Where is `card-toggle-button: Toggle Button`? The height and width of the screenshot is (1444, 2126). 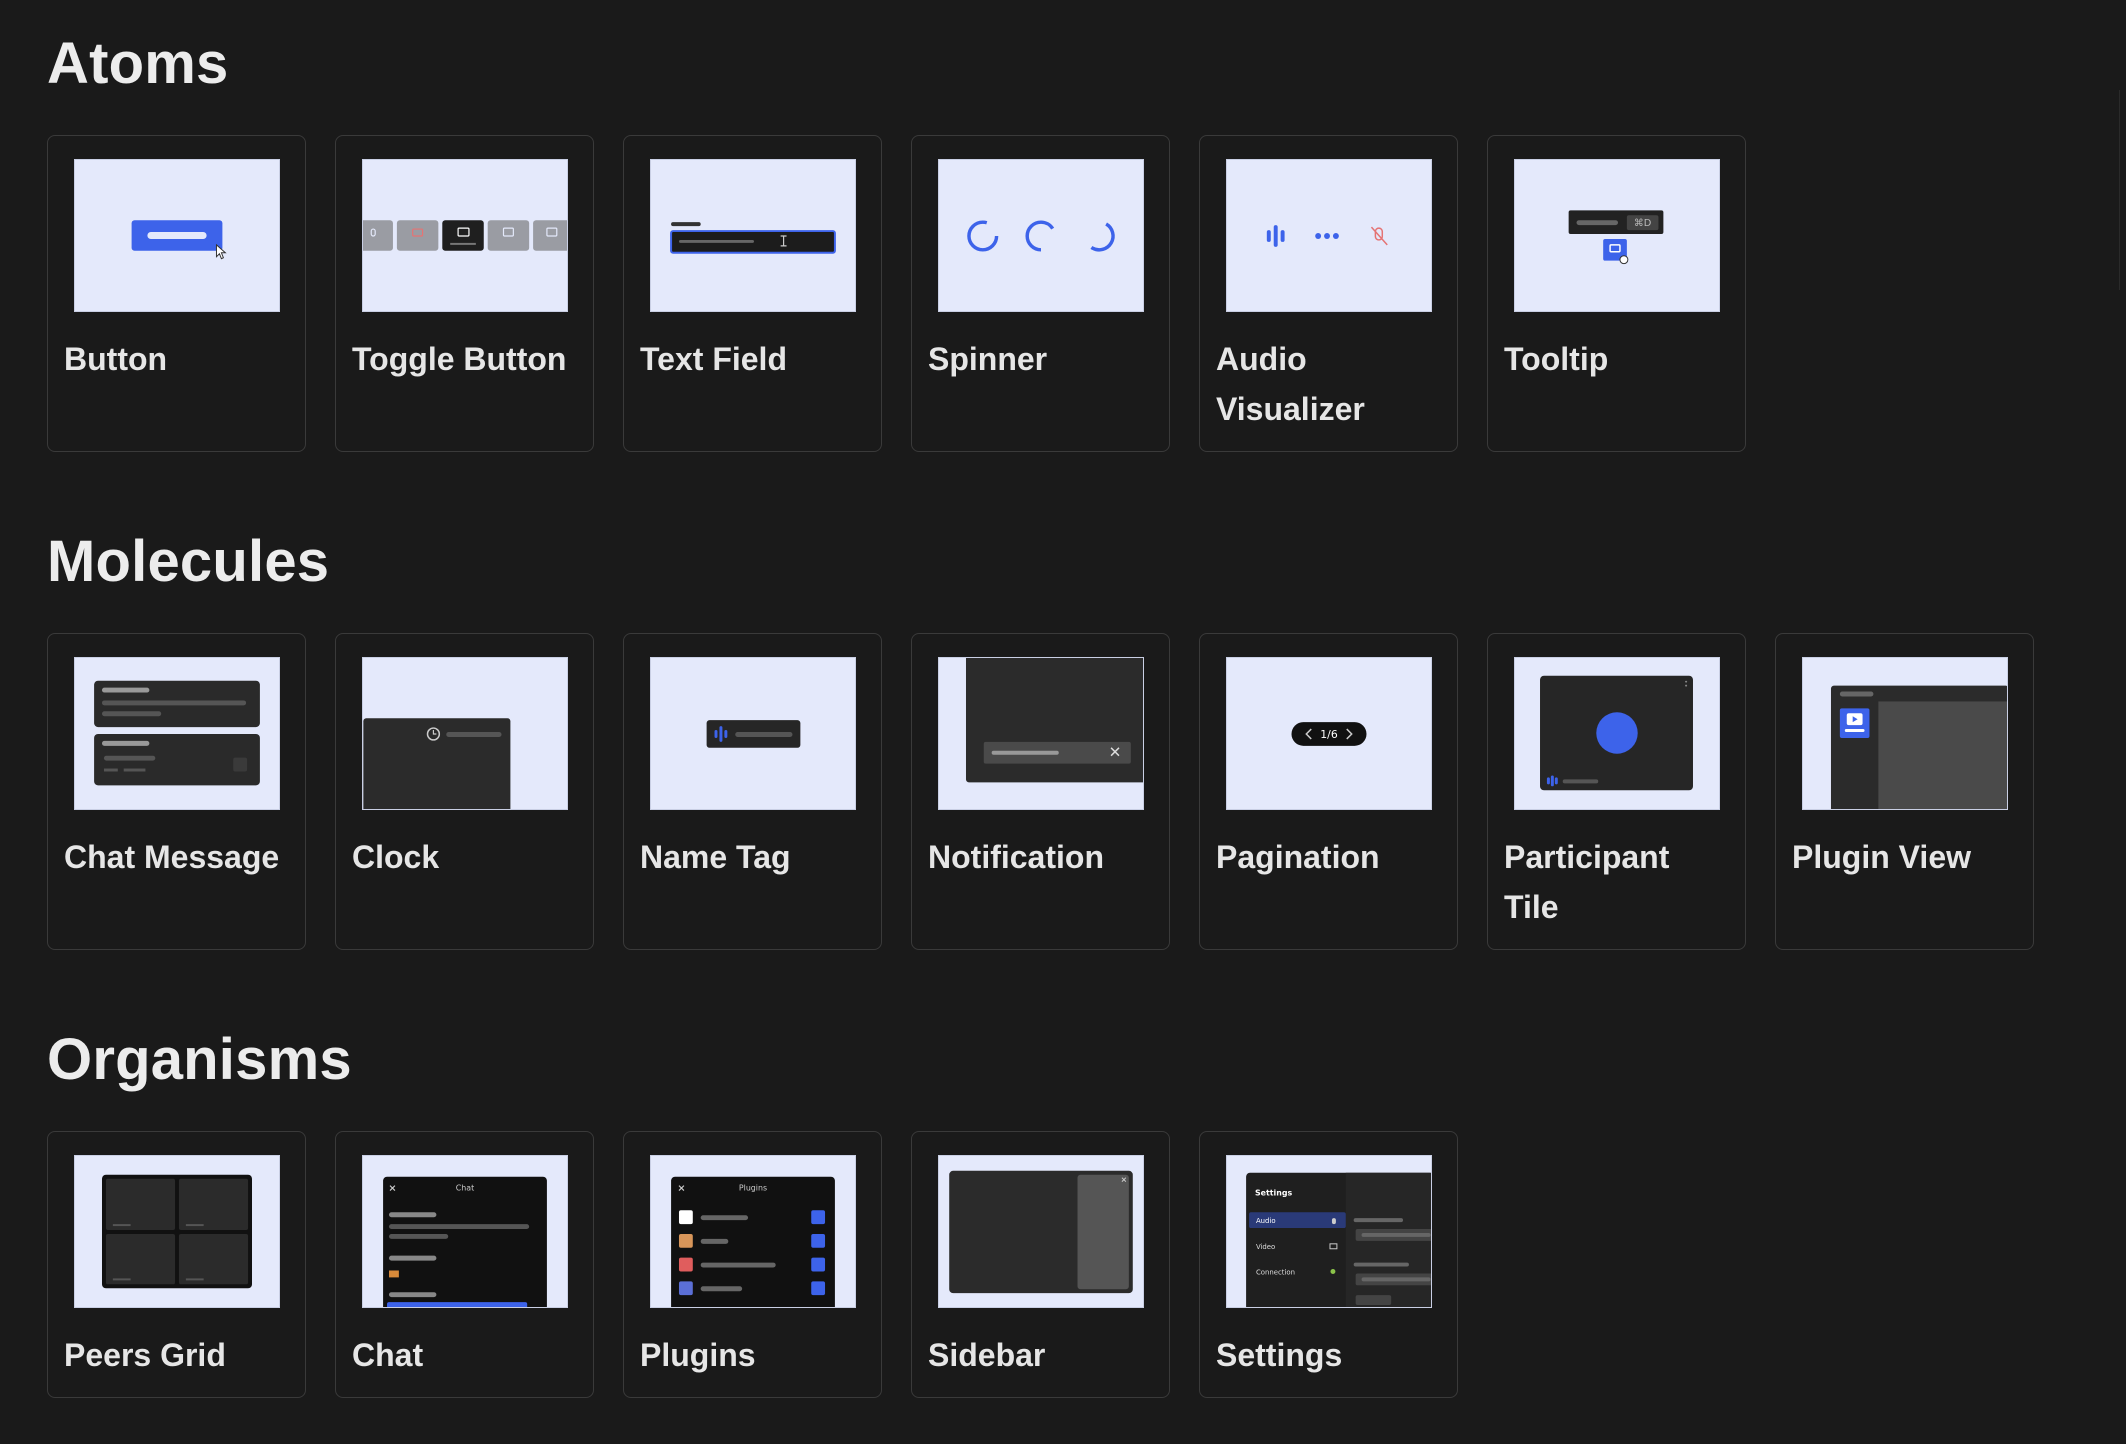
card-toggle-button: Toggle Button is located at coordinates (464, 293).